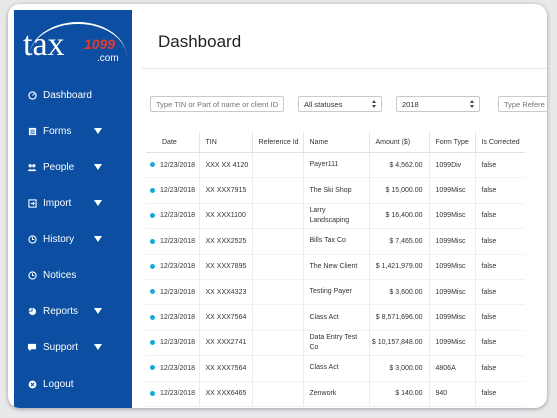 This screenshot has width=557, height=418. Describe the element at coordinates (438, 104) in the screenshot. I see `year-select: 2018` at that location.